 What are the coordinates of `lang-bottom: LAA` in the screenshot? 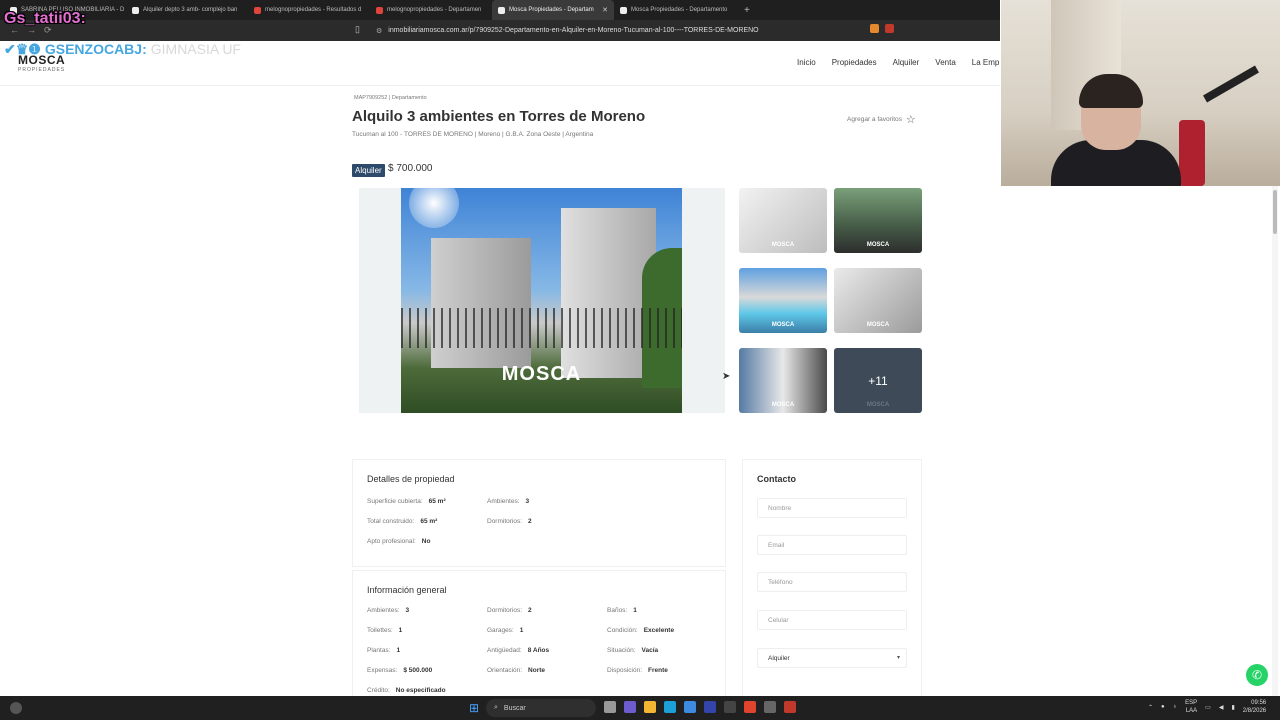 It's located at (1191, 711).